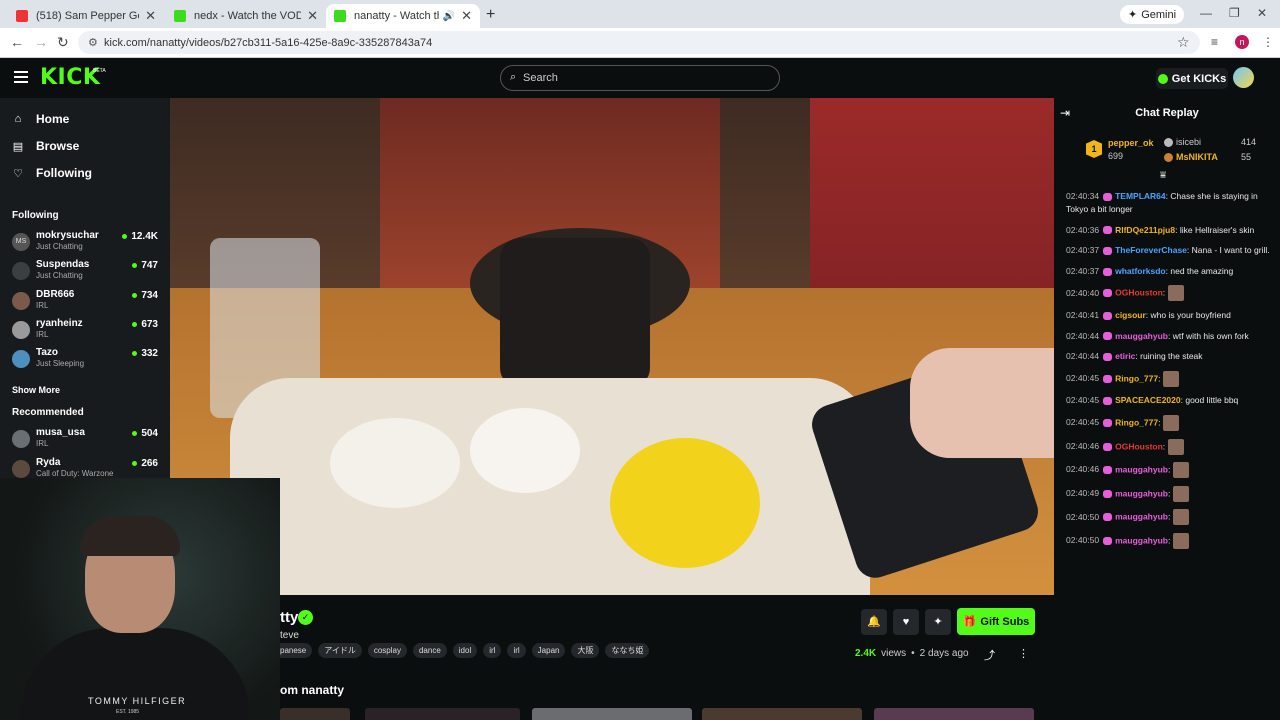 The height and width of the screenshot is (720, 1280). Describe the element at coordinates (1083, 356) in the screenshot. I see `chat-timestamp: 02:40:44` at that location.